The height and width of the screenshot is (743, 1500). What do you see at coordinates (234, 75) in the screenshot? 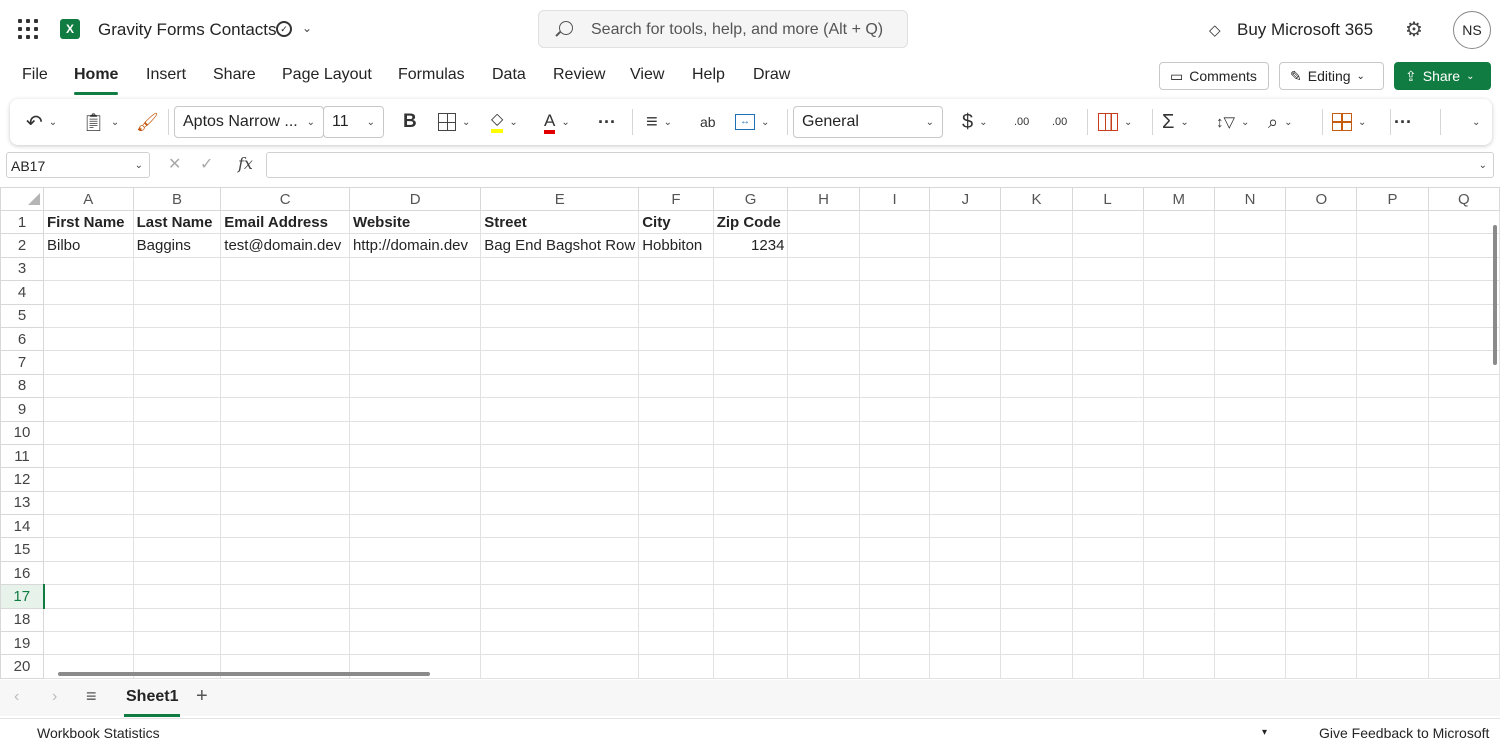
I see `tab-share: Share` at bounding box center [234, 75].